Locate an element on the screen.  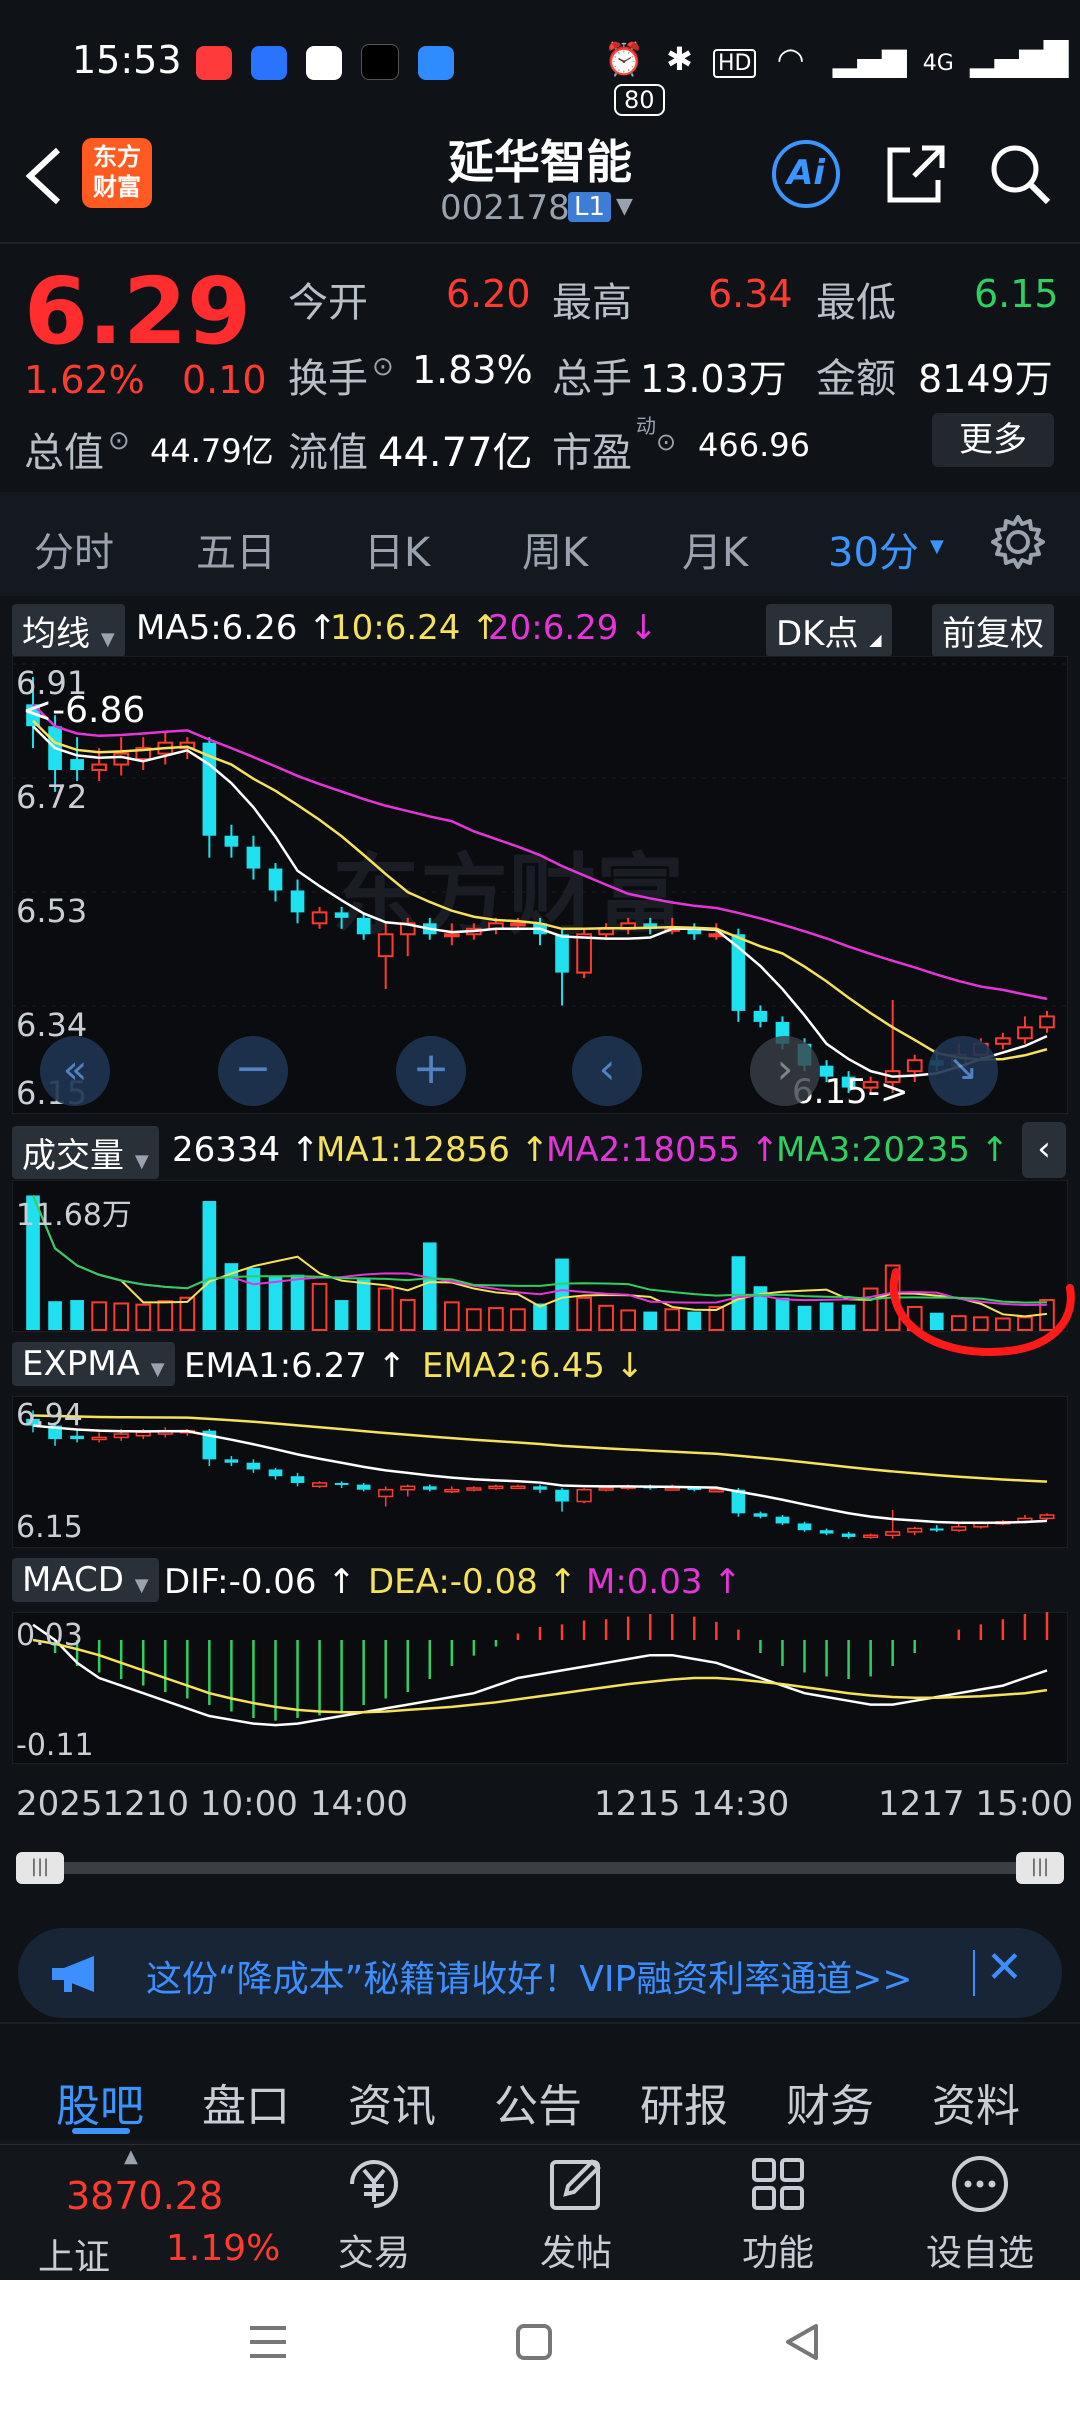
home-icon is located at coordinates (534, 2342).